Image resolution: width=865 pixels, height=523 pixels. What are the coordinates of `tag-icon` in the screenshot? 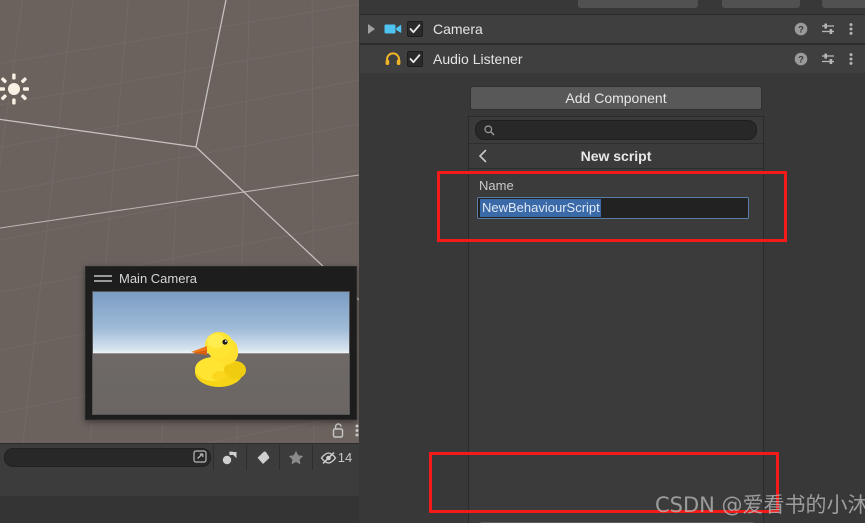 It's located at (263, 457).